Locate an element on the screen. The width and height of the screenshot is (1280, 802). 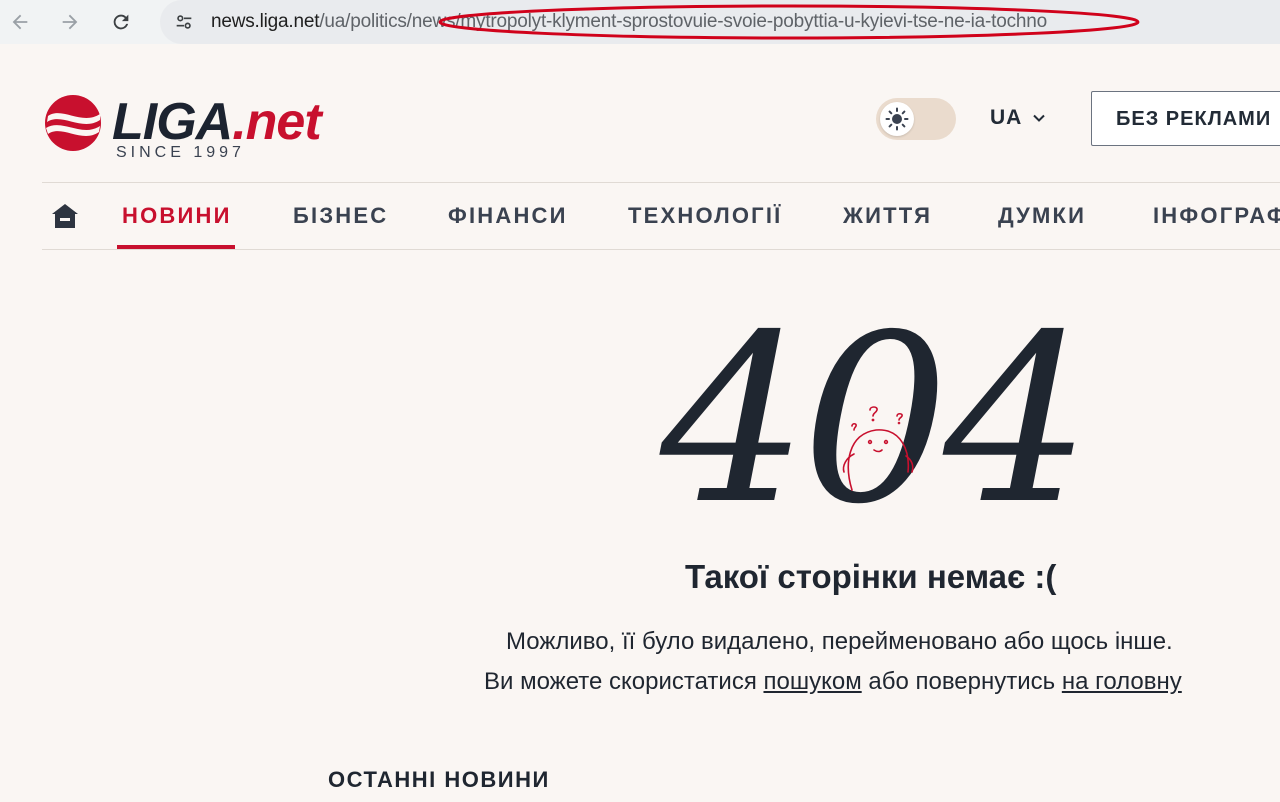
url-host: news.liga.net is located at coordinates (265, 21).